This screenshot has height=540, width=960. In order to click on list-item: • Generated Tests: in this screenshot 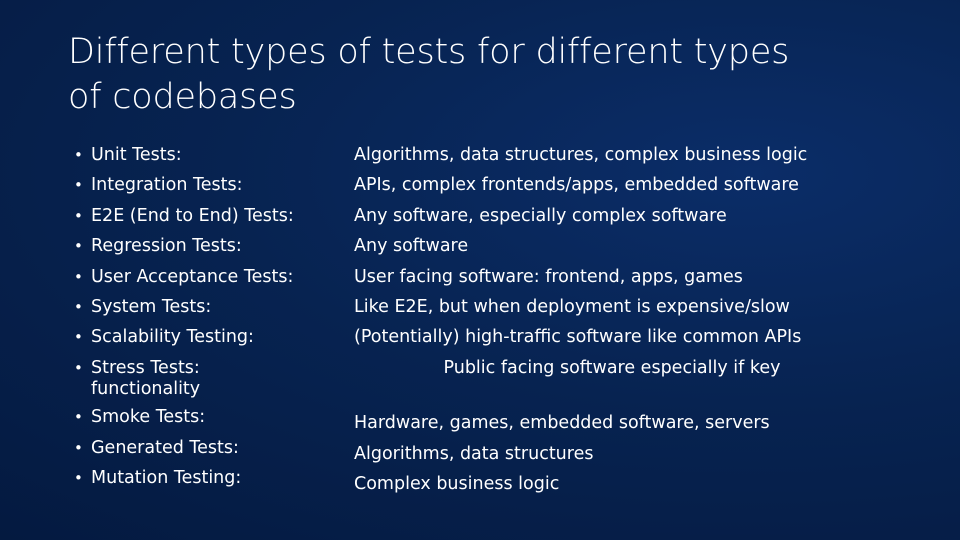, I will do `click(211, 448)`.